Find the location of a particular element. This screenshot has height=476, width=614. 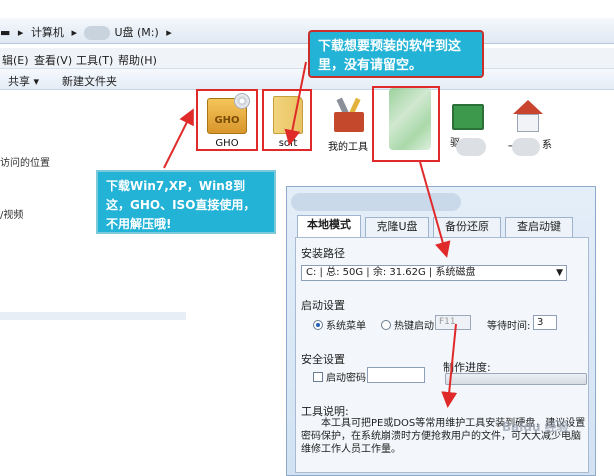

radio-system-menu: 系统菜单 is located at coordinates (339, 324).